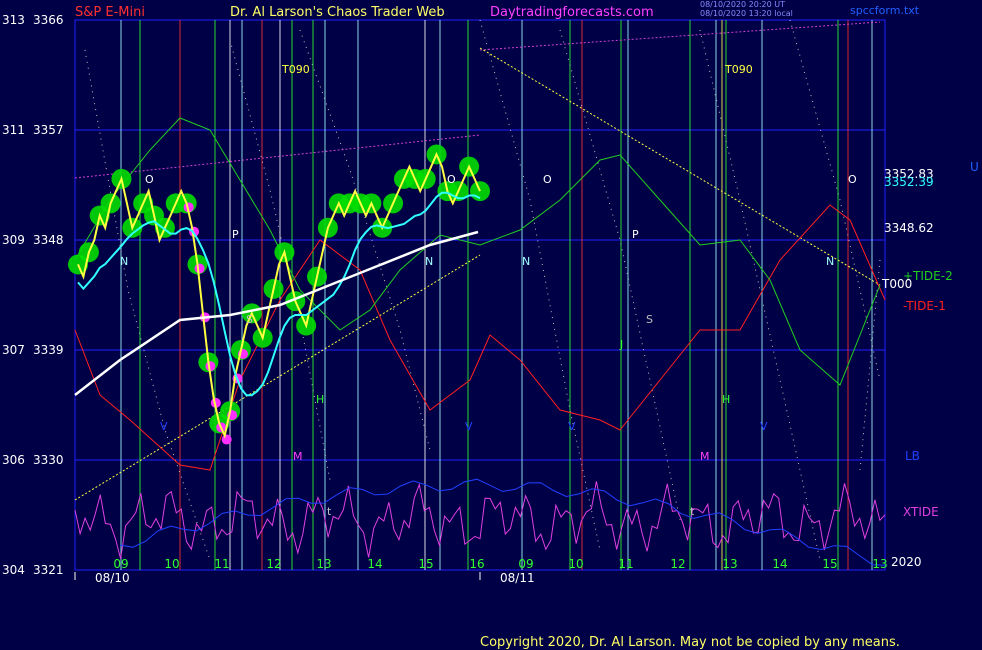 Image resolution: width=982 pixels, height=650 pixels. Describe the element at coordinates (476, 564) in the screenshot. I see `x-hour-label: 16` at that location.